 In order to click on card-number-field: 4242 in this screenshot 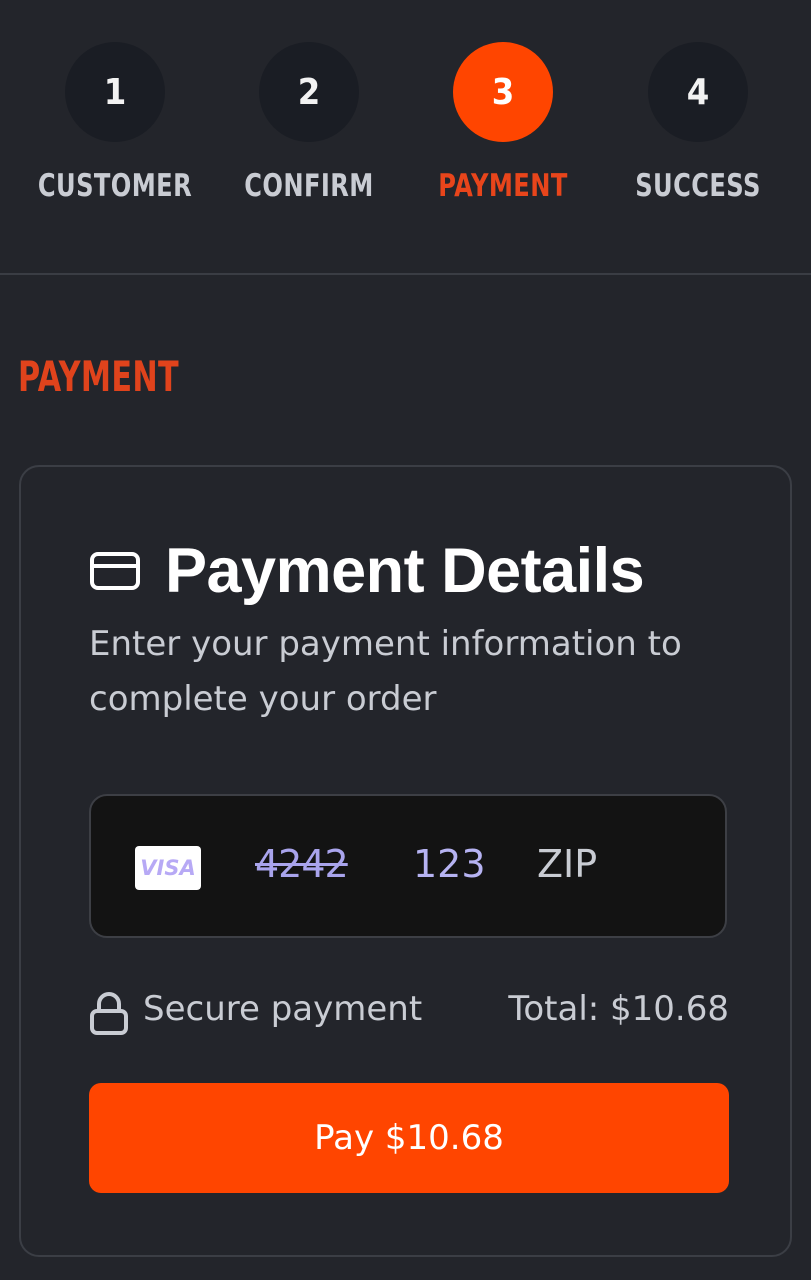, I will do `click(302, 864)`.